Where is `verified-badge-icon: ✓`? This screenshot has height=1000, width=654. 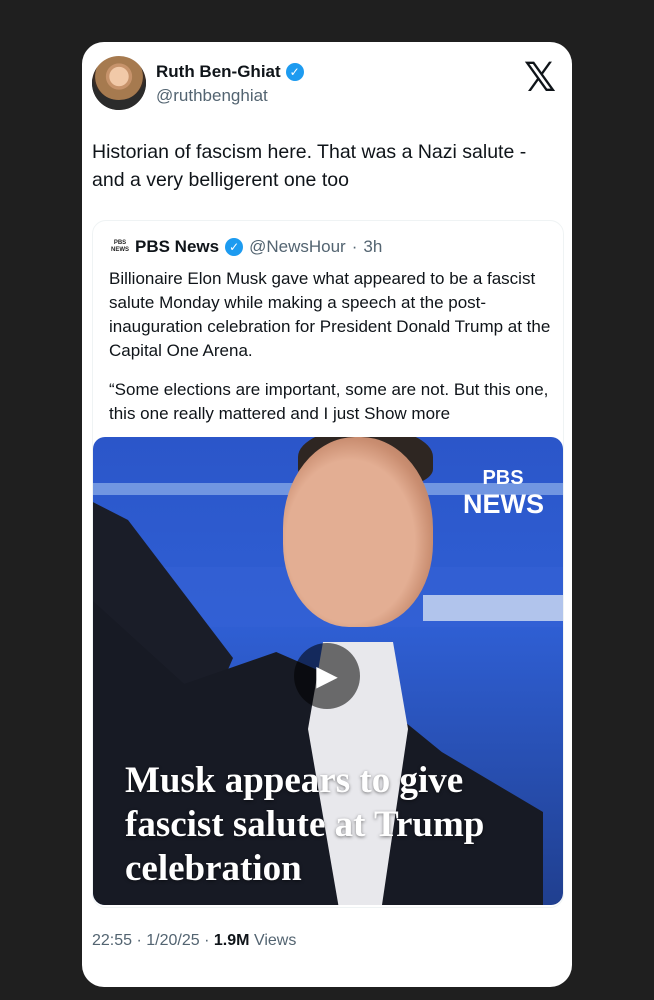 verified-badge-icon: ✓ is located at coordinates (294, 72).